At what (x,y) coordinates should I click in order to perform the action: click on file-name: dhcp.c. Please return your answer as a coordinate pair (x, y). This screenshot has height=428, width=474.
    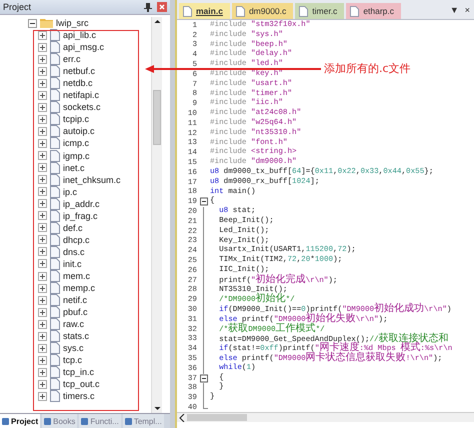
    Looking at the image, I should click on (76, 239).